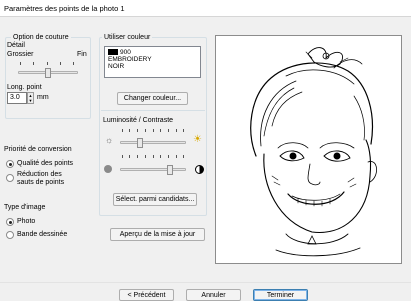  What do you see at coordinates (213, 295) in the screenshot?
I see `cancel-button: Annuler` at bounding box center [213, 295].